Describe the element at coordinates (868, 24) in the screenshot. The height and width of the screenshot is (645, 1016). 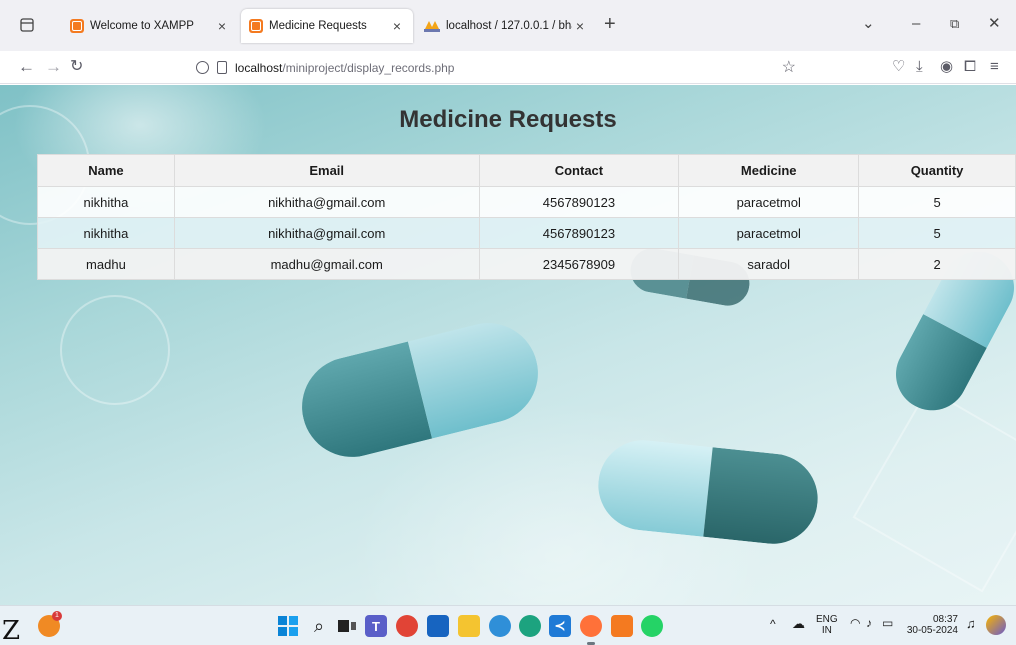
I see `list-all-tabs-icon: ⌄` at that location.